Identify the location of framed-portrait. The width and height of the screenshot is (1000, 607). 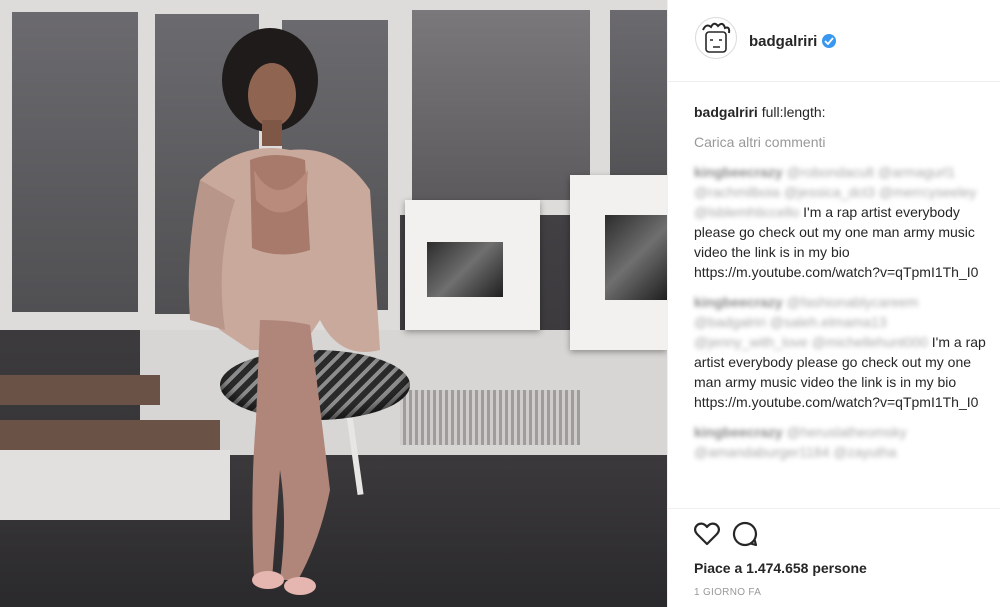
(618, 262).